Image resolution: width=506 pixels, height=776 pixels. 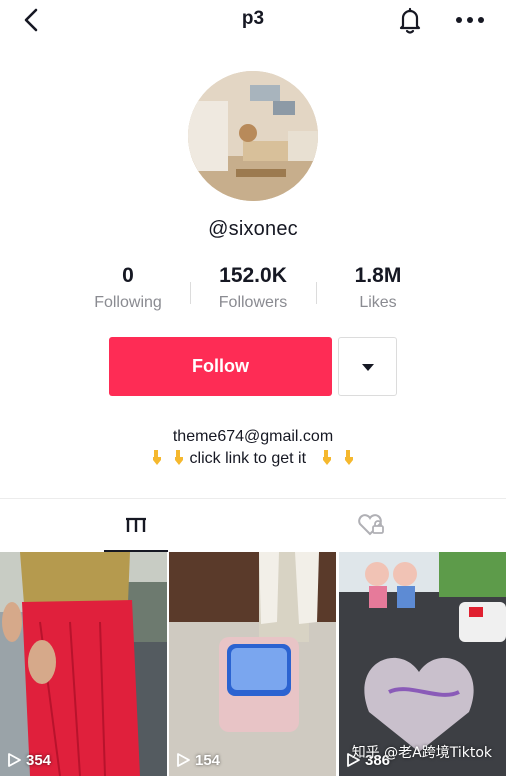 I want to click on view-count: 354, so click(x=28, y=760).